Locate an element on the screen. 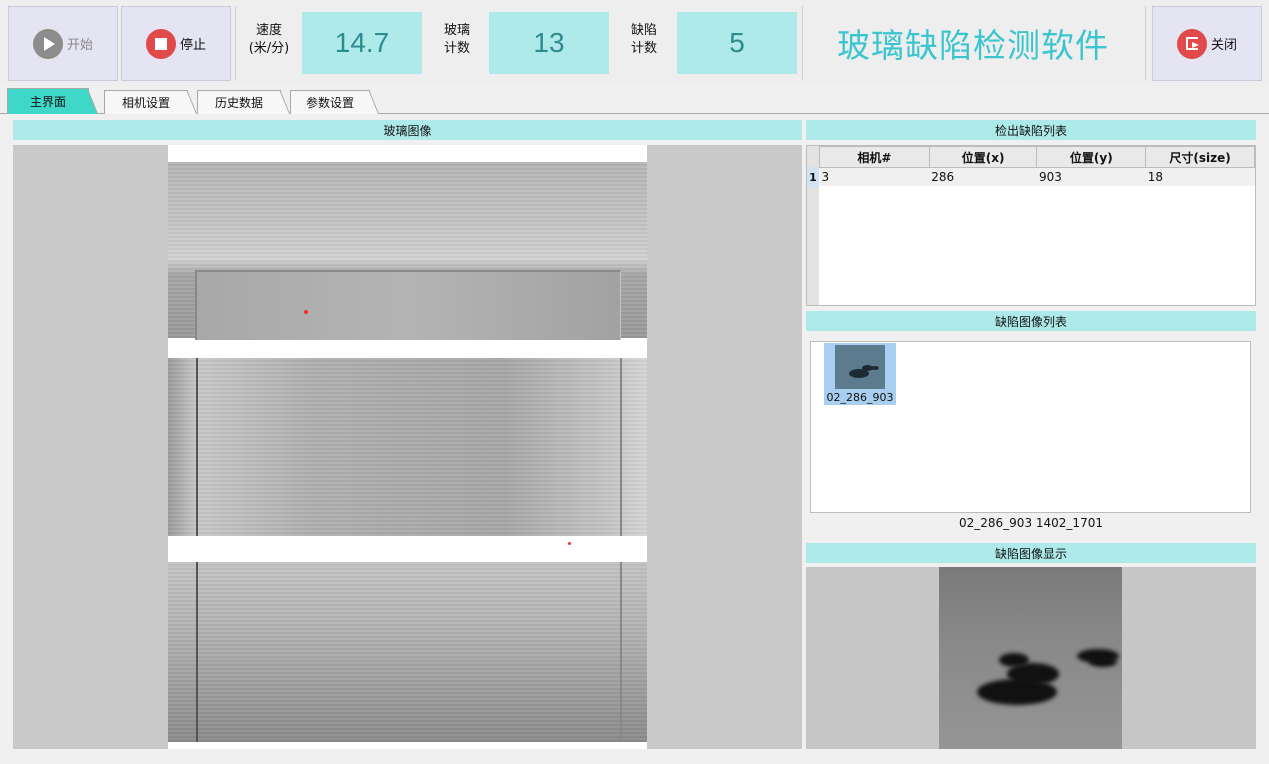  tab-main: 主界面 is located at coordinates (48, 101).